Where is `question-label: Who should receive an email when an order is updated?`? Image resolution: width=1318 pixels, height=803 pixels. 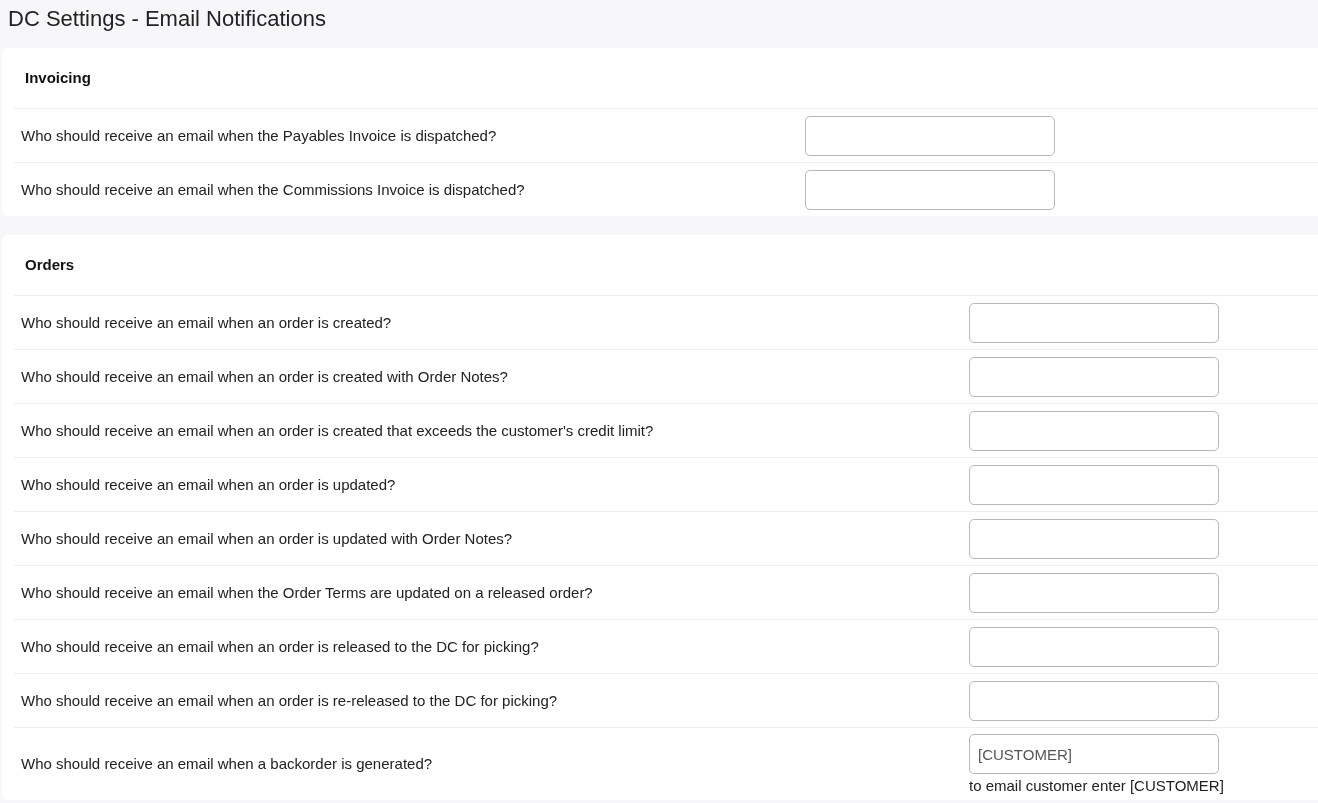 question-label: Who should receive an email when an order is updated? is located at coordinates (208, 485).